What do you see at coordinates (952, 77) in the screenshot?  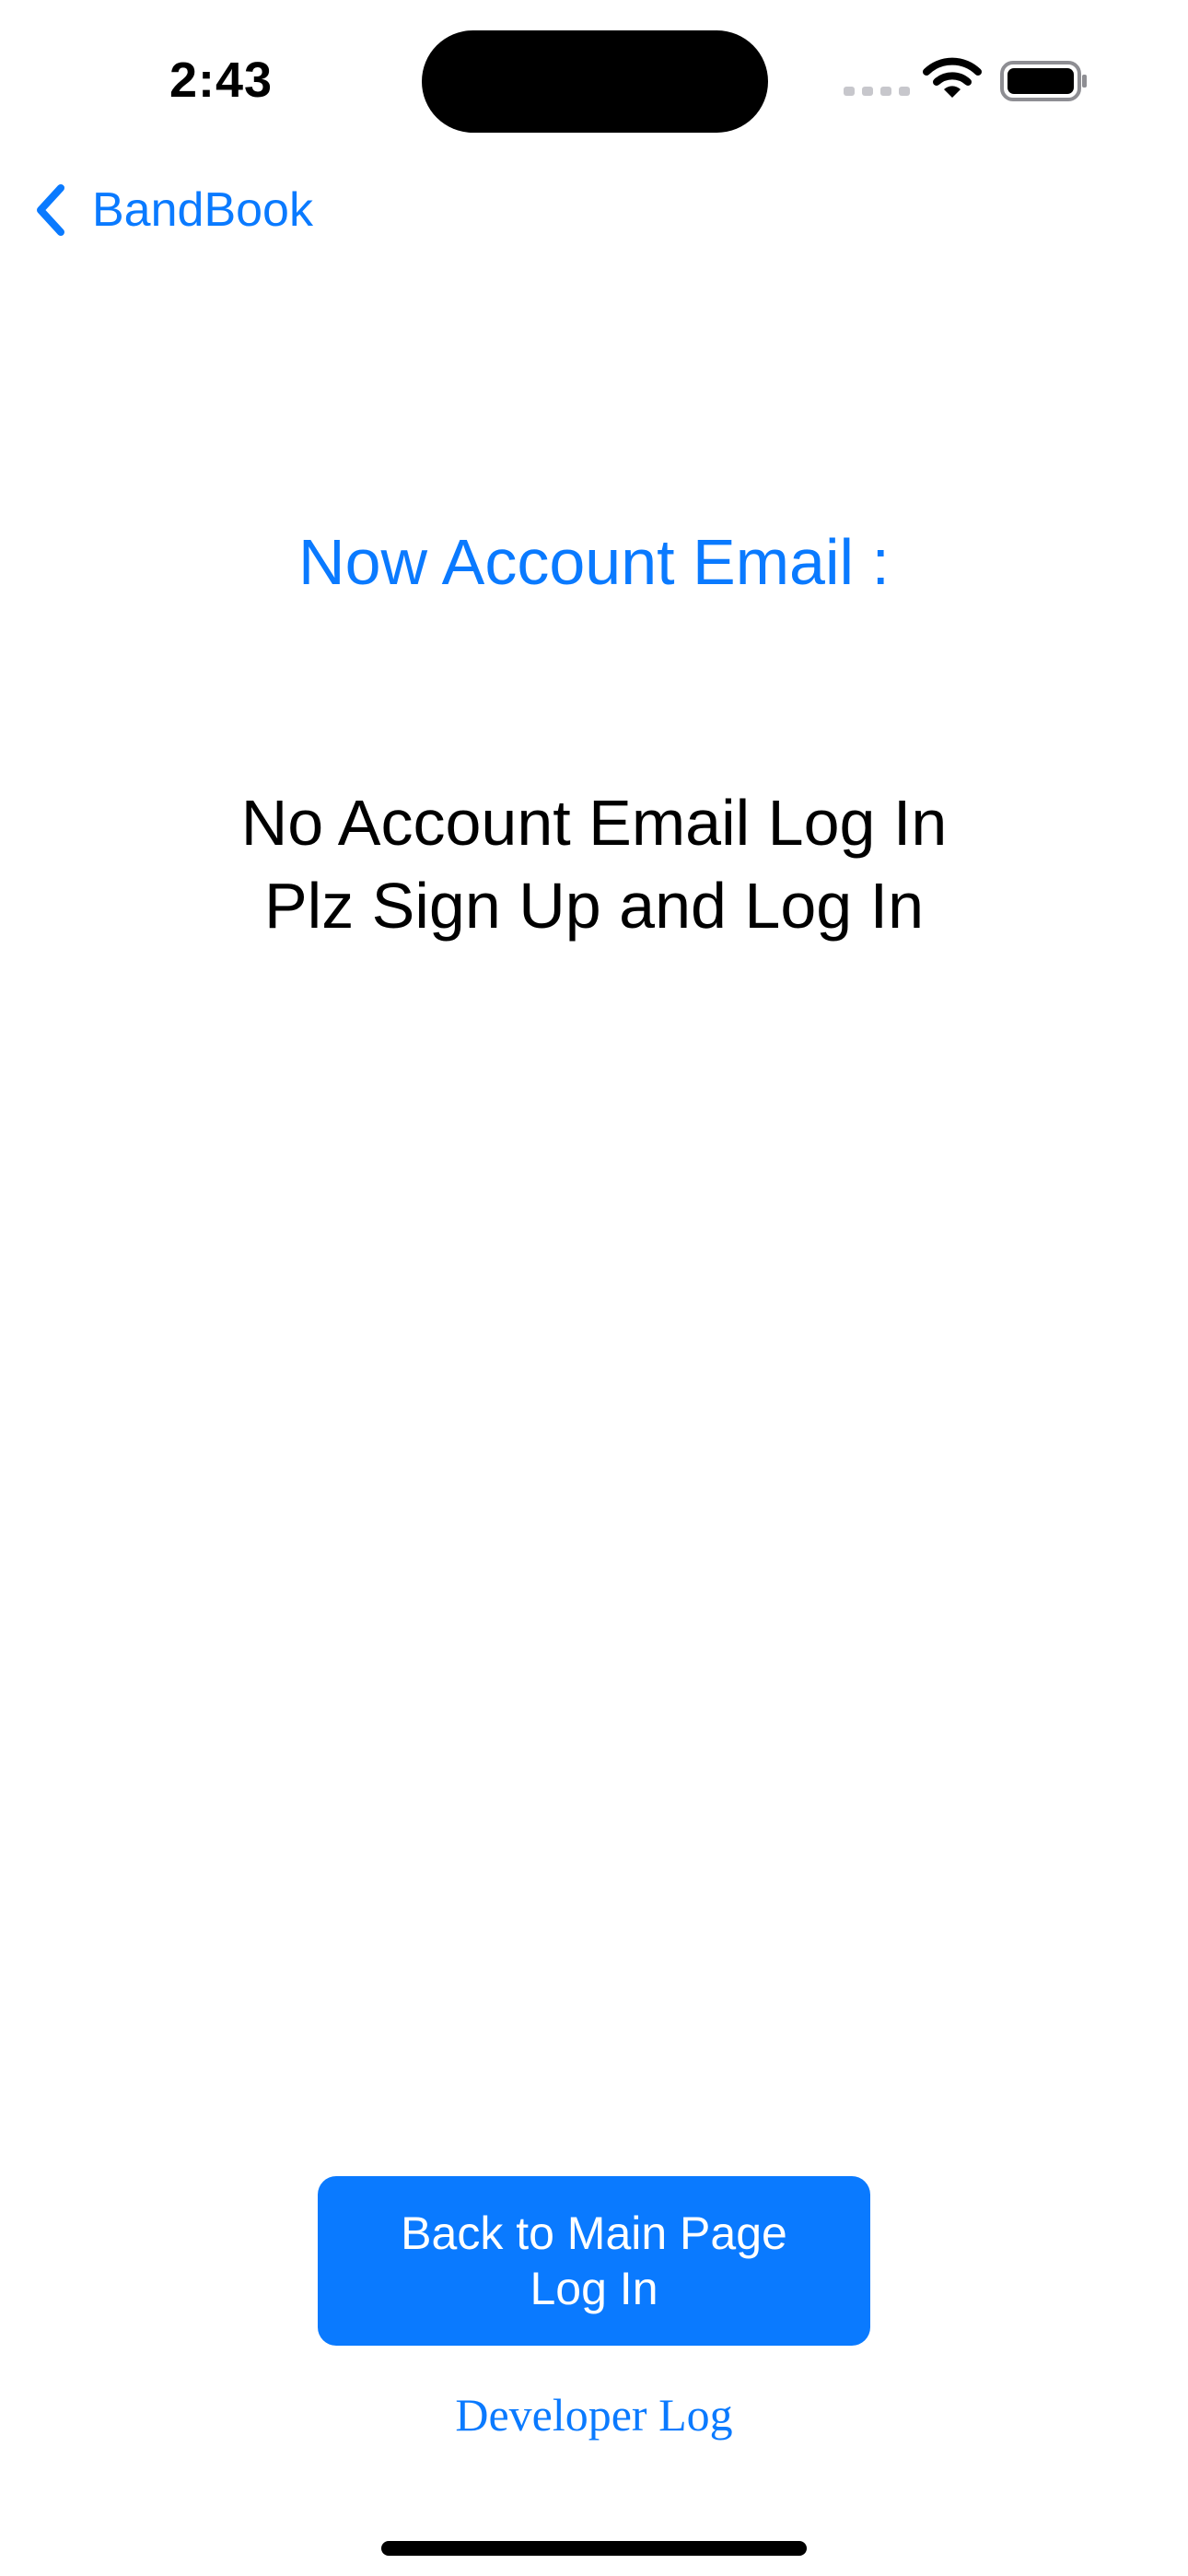 I see `wifi-icon` at bounding box center [952, 77].